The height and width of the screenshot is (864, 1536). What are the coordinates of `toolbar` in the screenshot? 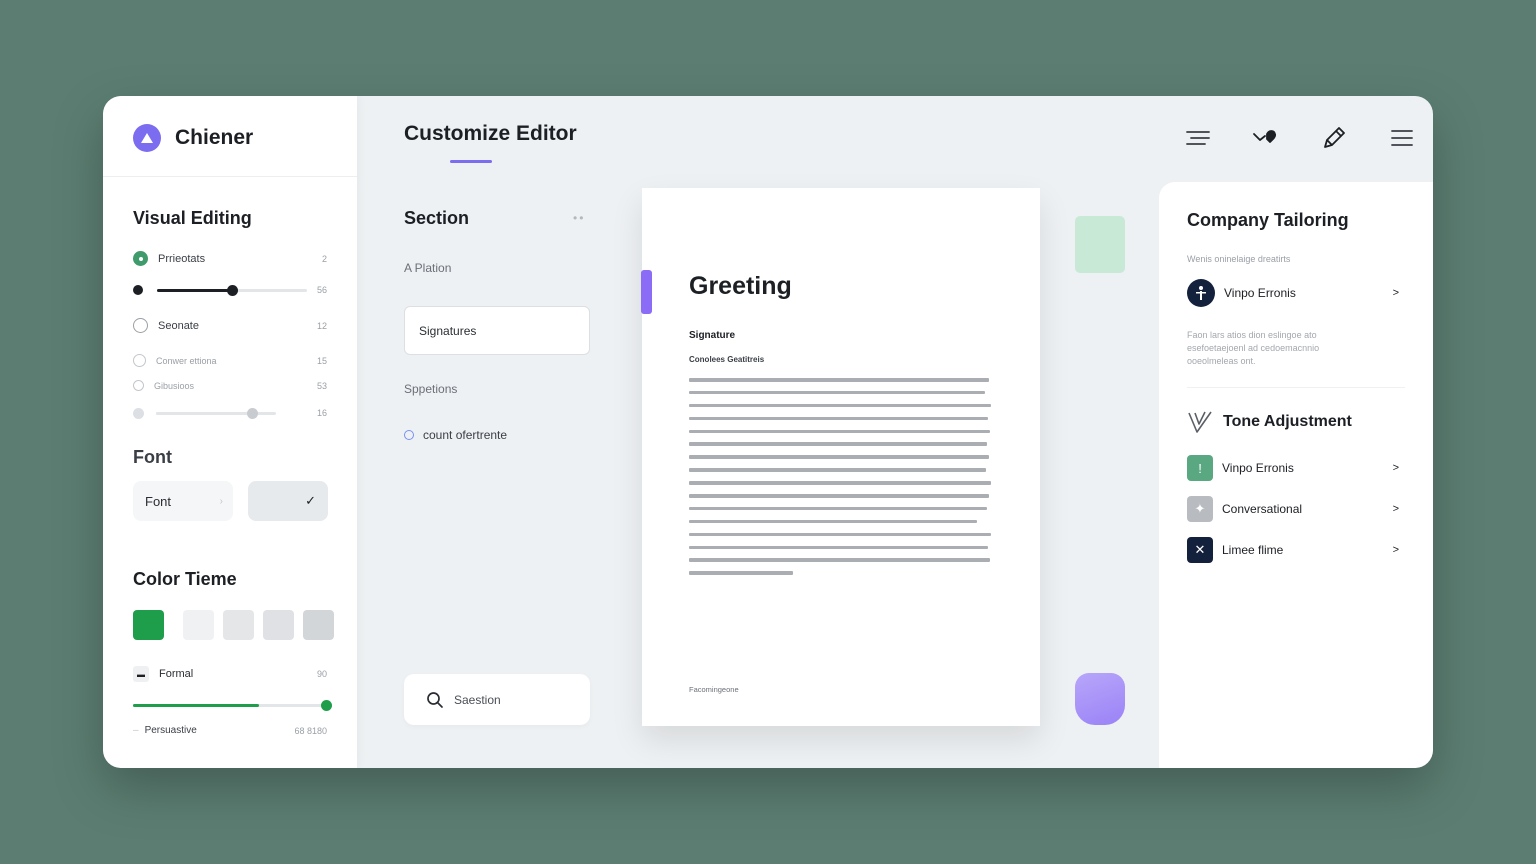 It's located at (1300, 138).